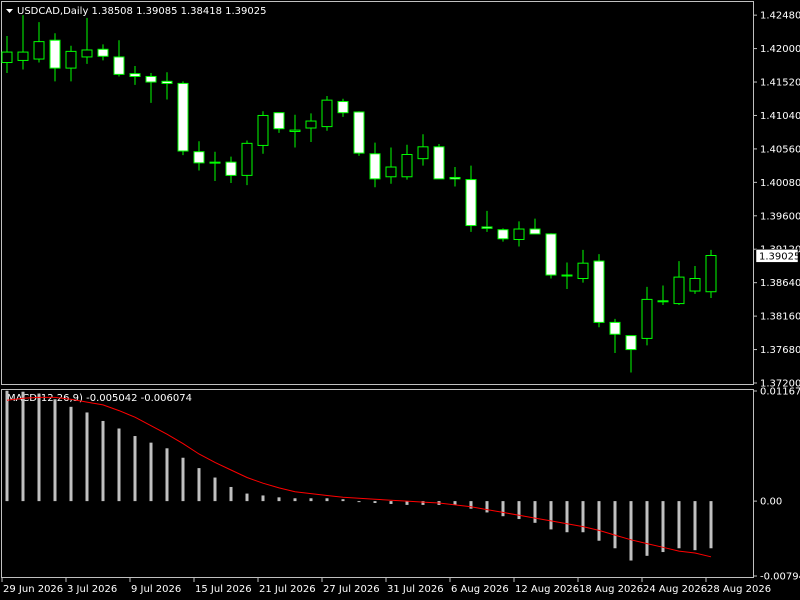 The height and width of the screenshot is (600, 800). I want to click on macd-tick-label: 0.011676, so click(780, 392).